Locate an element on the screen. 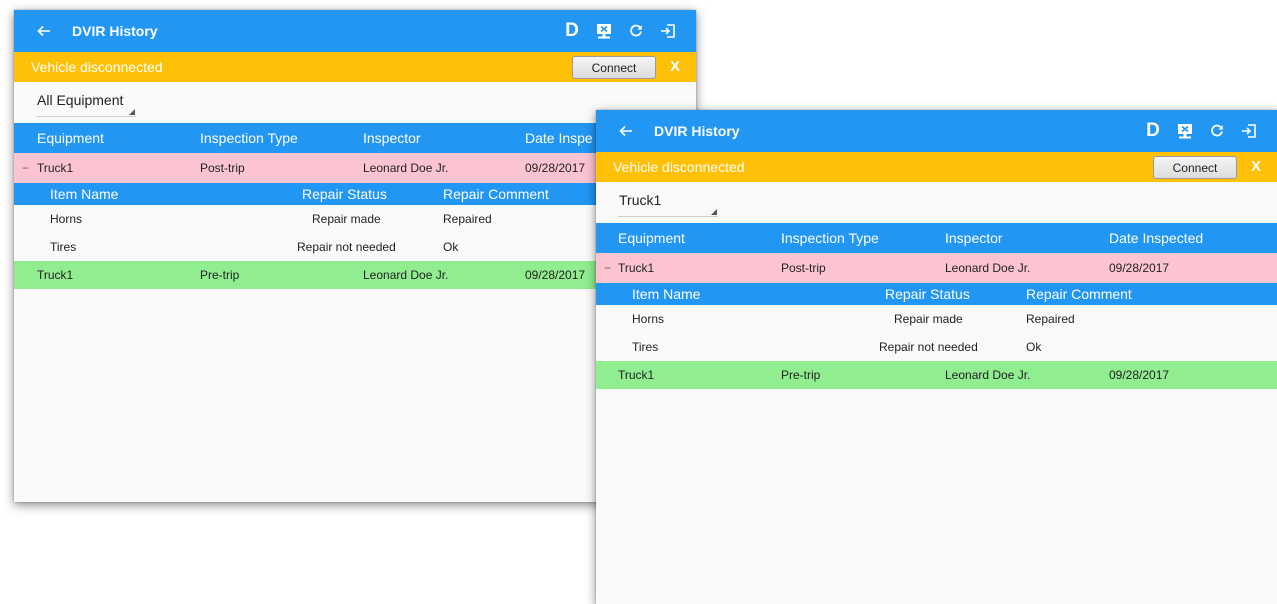 This screenshot has width=1277, height=604. equipment-filter-value: All Equipment is located at coordinates (80, 100).